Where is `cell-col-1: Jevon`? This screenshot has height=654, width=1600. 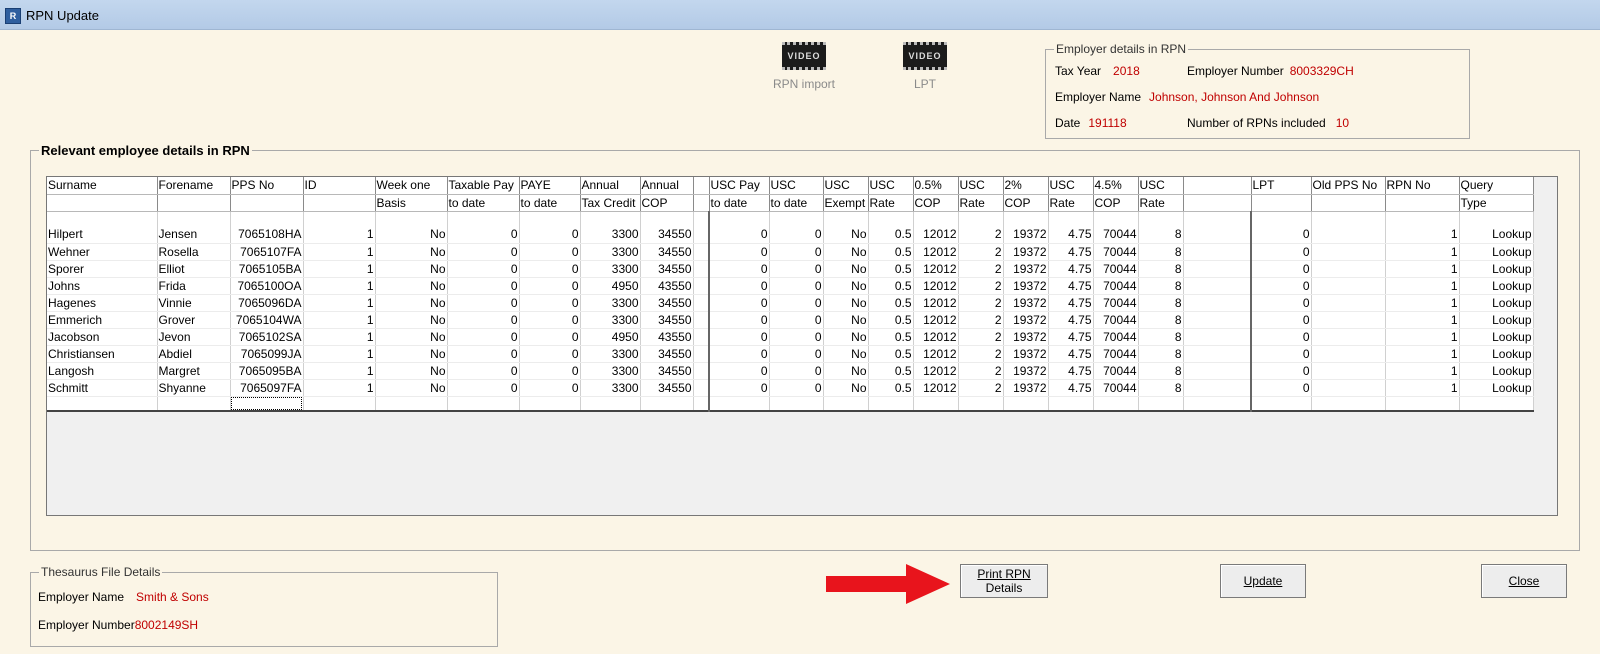 cell-col-1: Jevon is located at coordinates (194, 337).